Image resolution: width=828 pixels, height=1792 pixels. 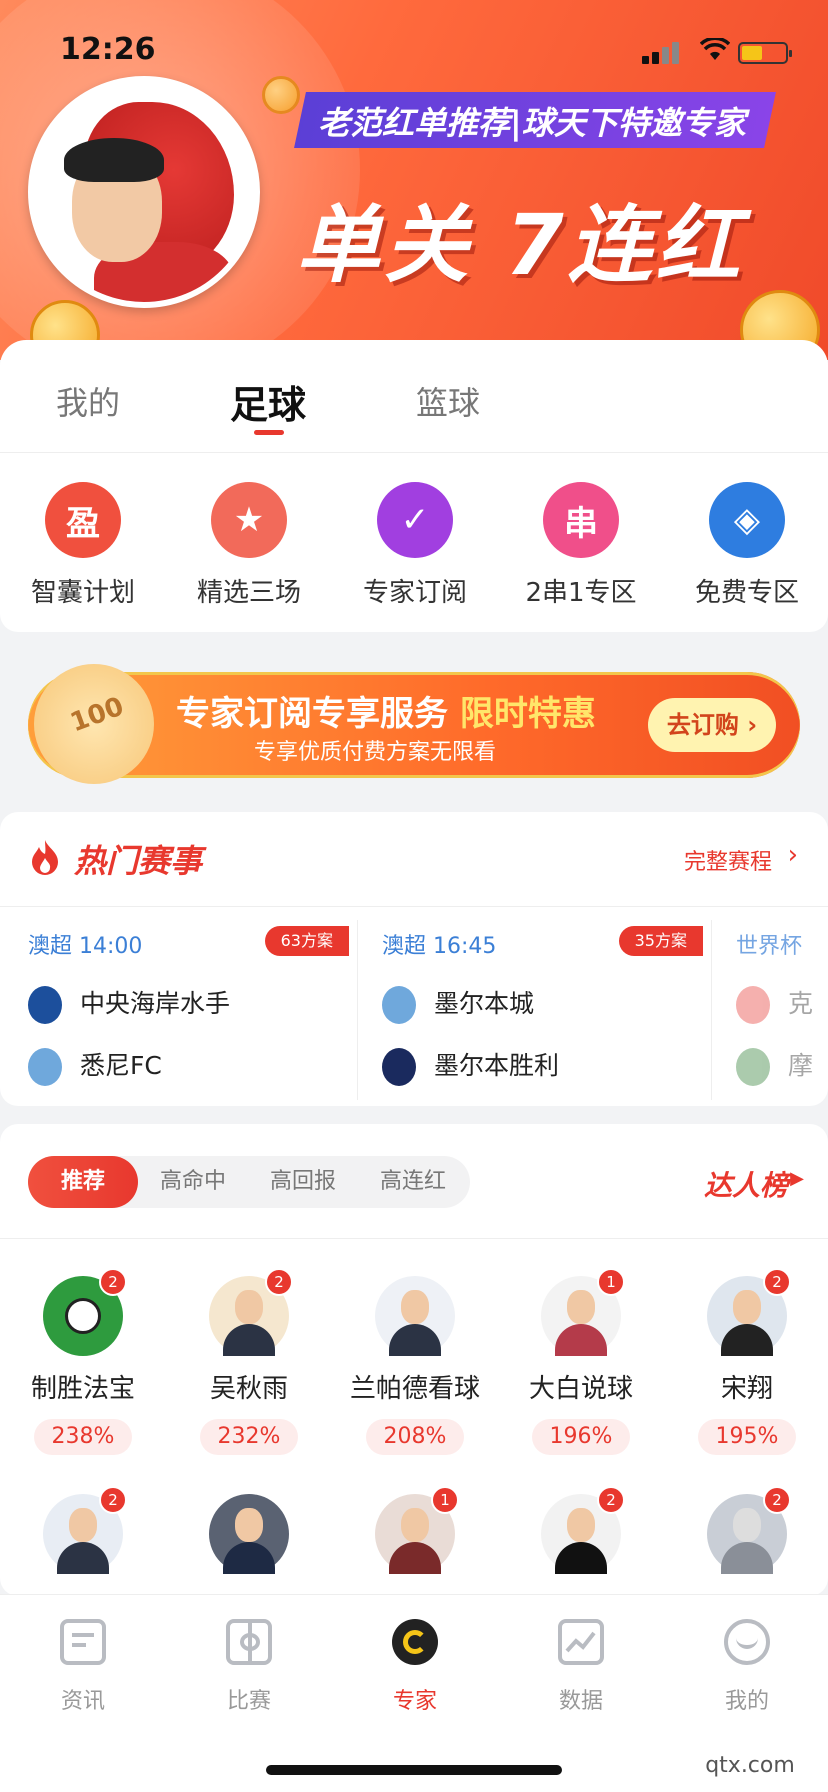 What do you see at coordinates (765, 53) in the screenshot?
I see `battery-icon` at bounding box center [765, 53].